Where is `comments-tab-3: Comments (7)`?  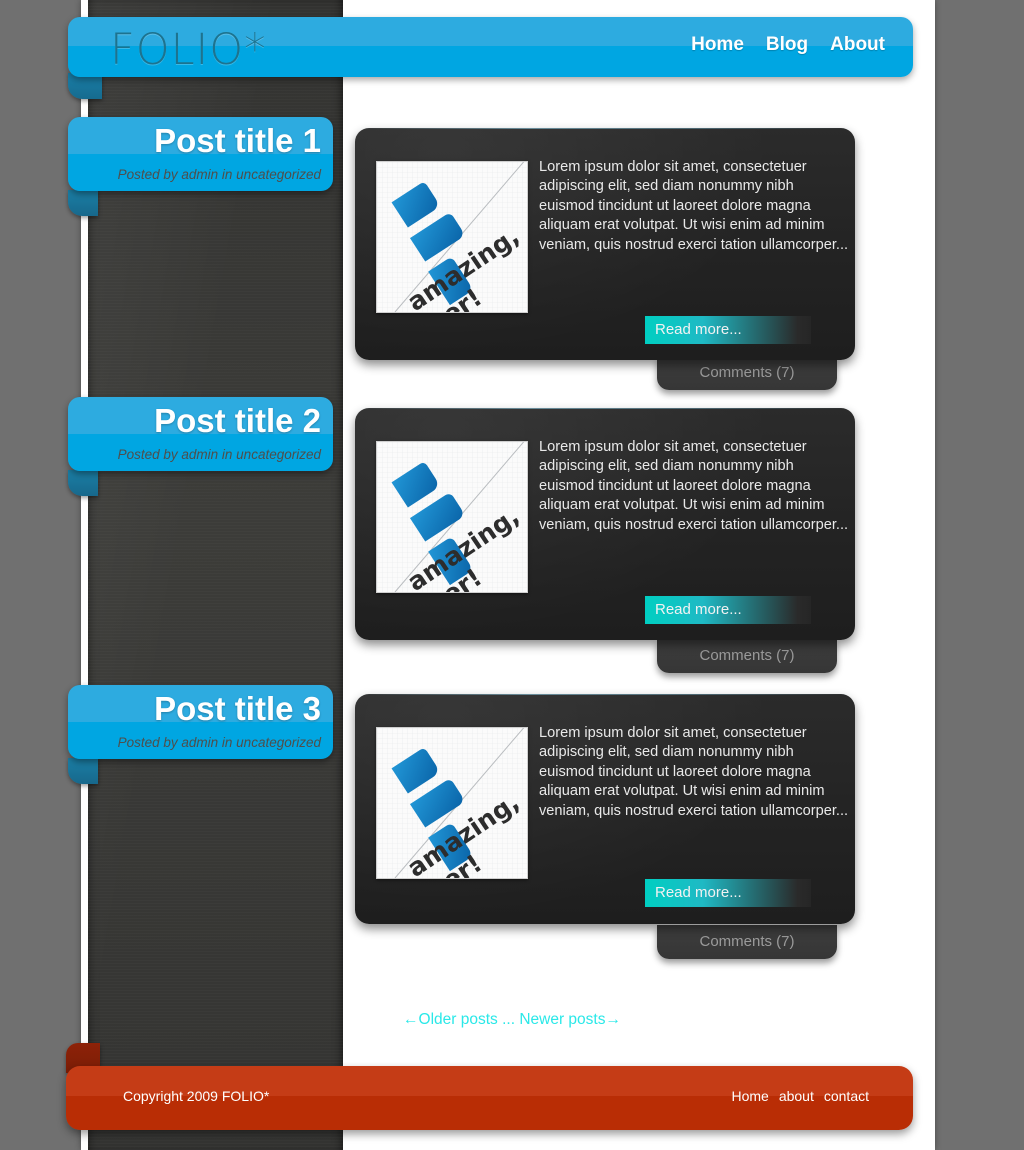
comments-tab-3: Comments (7) is located at coordinates (747, 942).